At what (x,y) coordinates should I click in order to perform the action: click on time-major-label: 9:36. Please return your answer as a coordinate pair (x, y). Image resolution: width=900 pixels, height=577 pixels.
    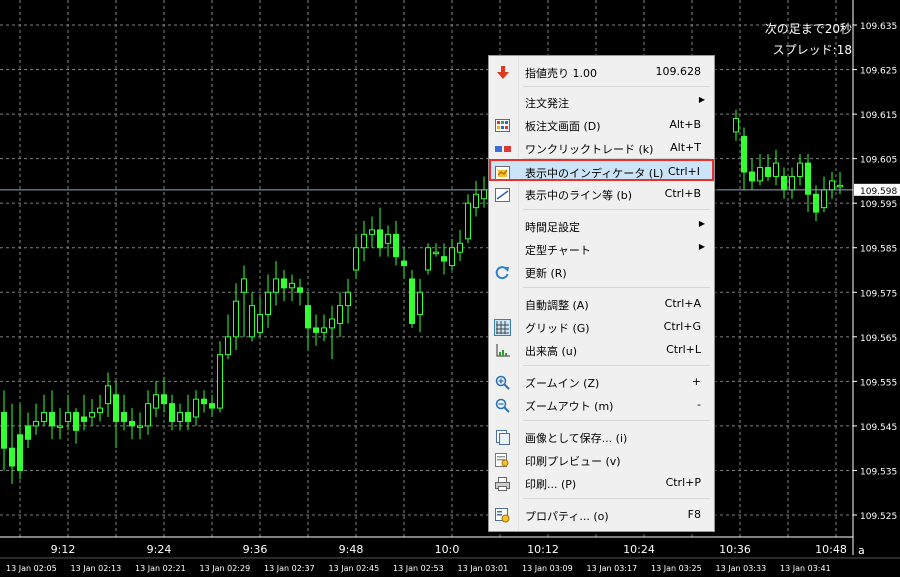
    Looking at the image, I should click on (255, 549).